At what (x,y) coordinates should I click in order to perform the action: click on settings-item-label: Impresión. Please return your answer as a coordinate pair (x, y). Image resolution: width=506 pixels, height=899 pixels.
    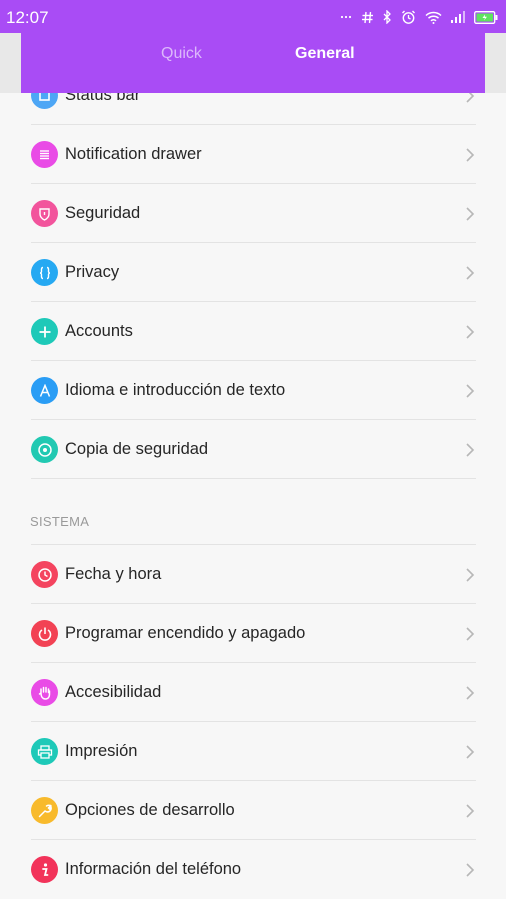
    Looking at the image, I should click on (101, 751).